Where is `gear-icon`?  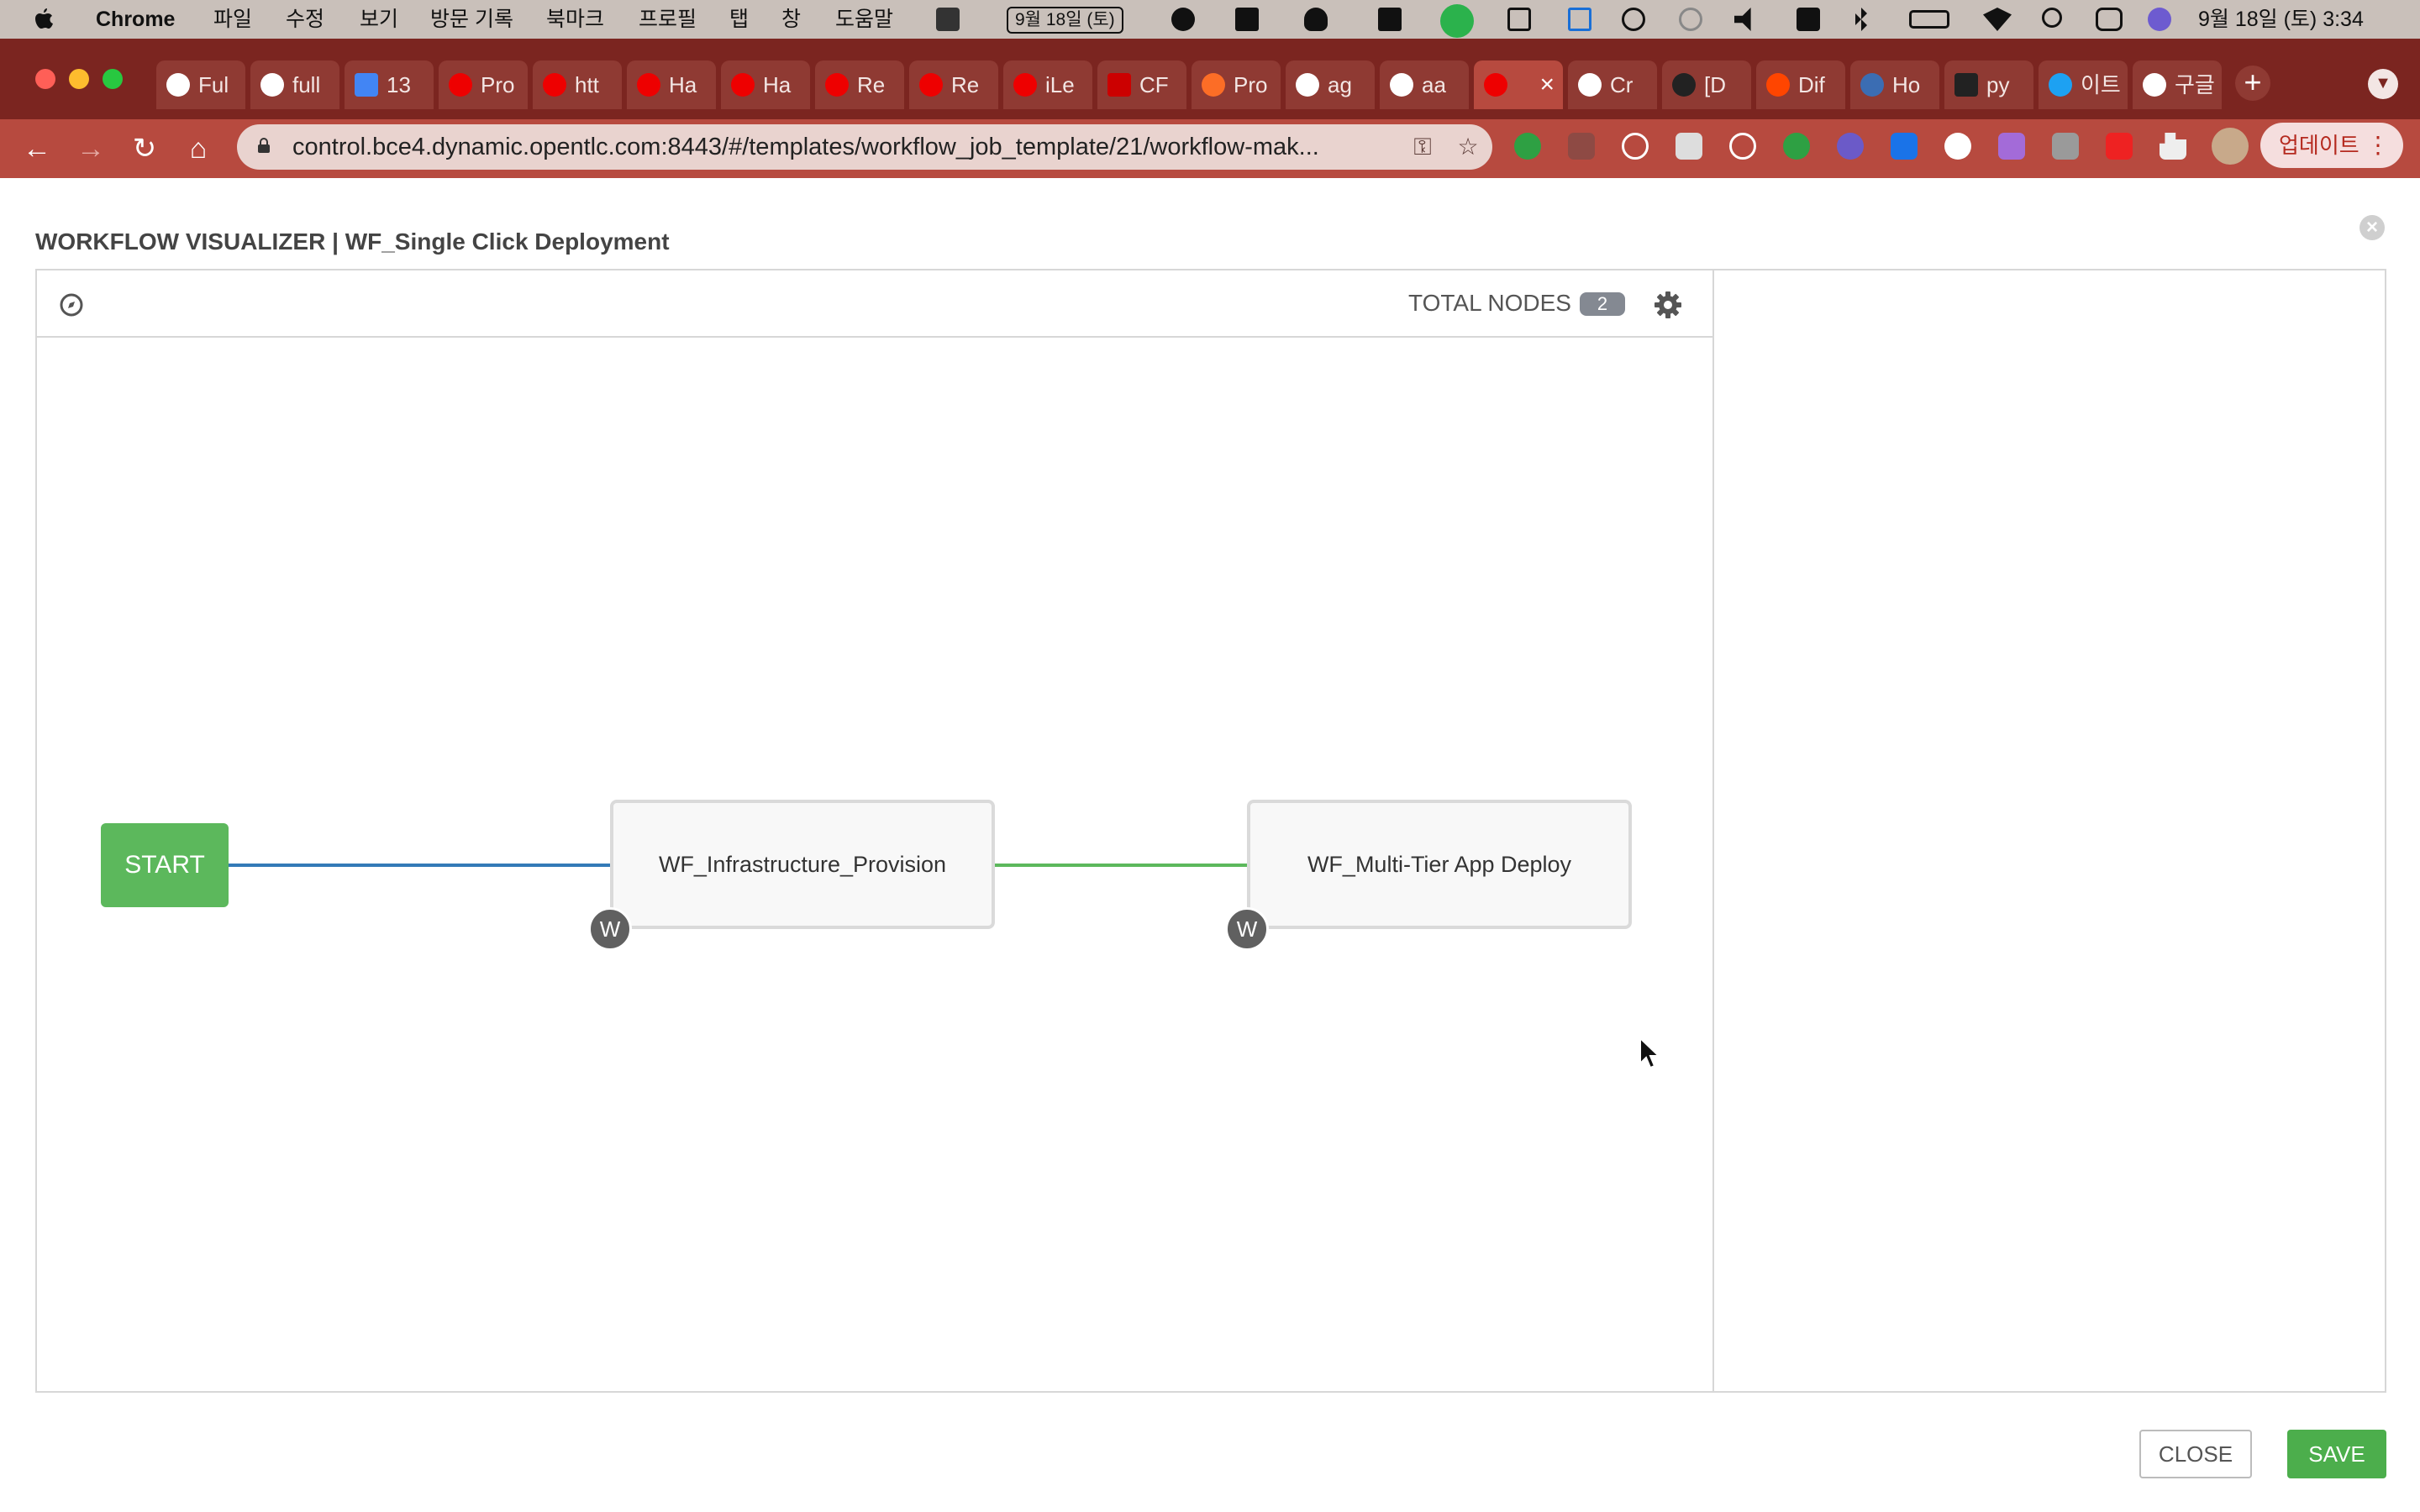
gear-icon is located at coordinates (1668, 305).